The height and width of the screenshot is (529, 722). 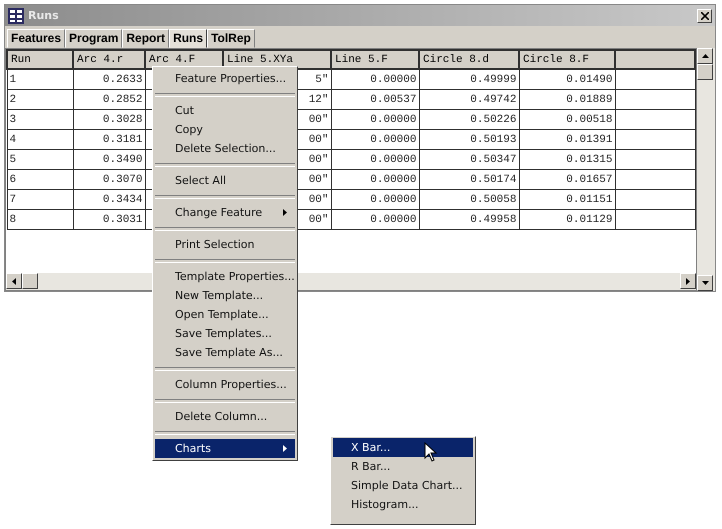 I want to click on scroll-left-button, so click(x=14, y=281).